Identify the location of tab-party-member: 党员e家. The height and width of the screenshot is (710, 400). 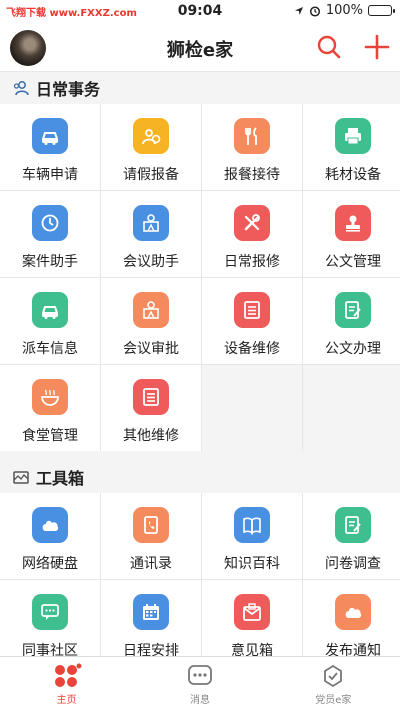
(333, 683).